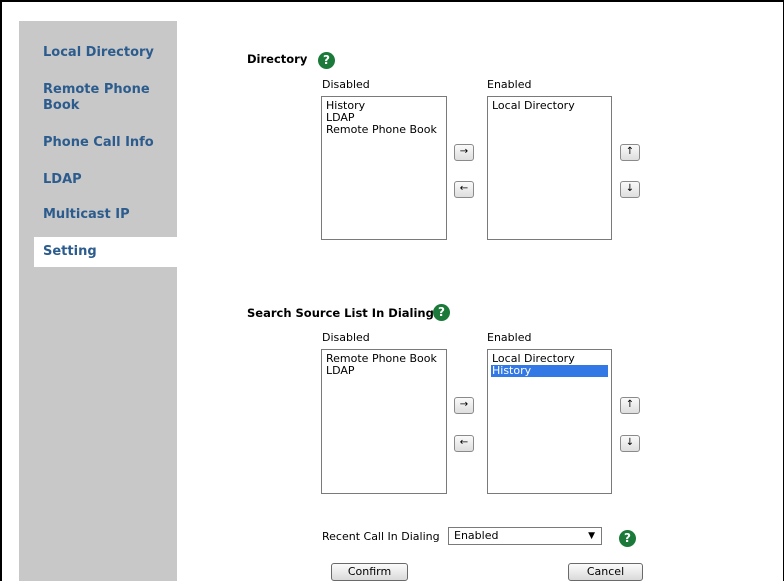  I want to click on sidebar-item-local-directory: Local Directory, so click(98, 53).